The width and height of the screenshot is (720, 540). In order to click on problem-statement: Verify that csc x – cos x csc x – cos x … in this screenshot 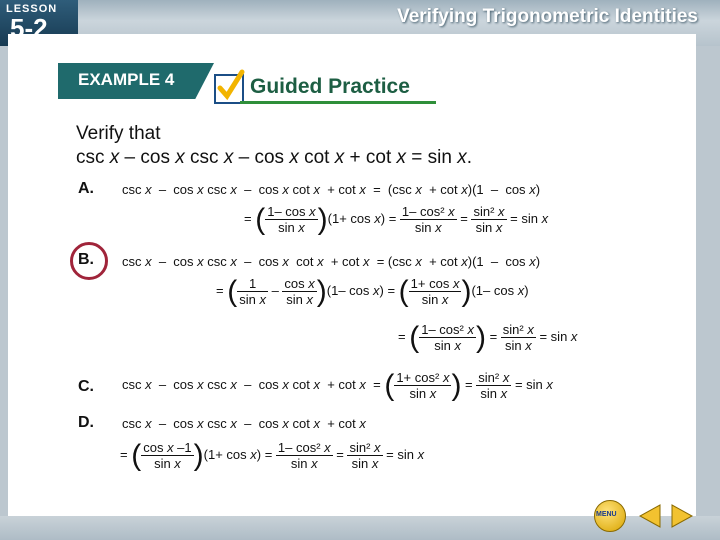, I will do `click(274, 146)`.